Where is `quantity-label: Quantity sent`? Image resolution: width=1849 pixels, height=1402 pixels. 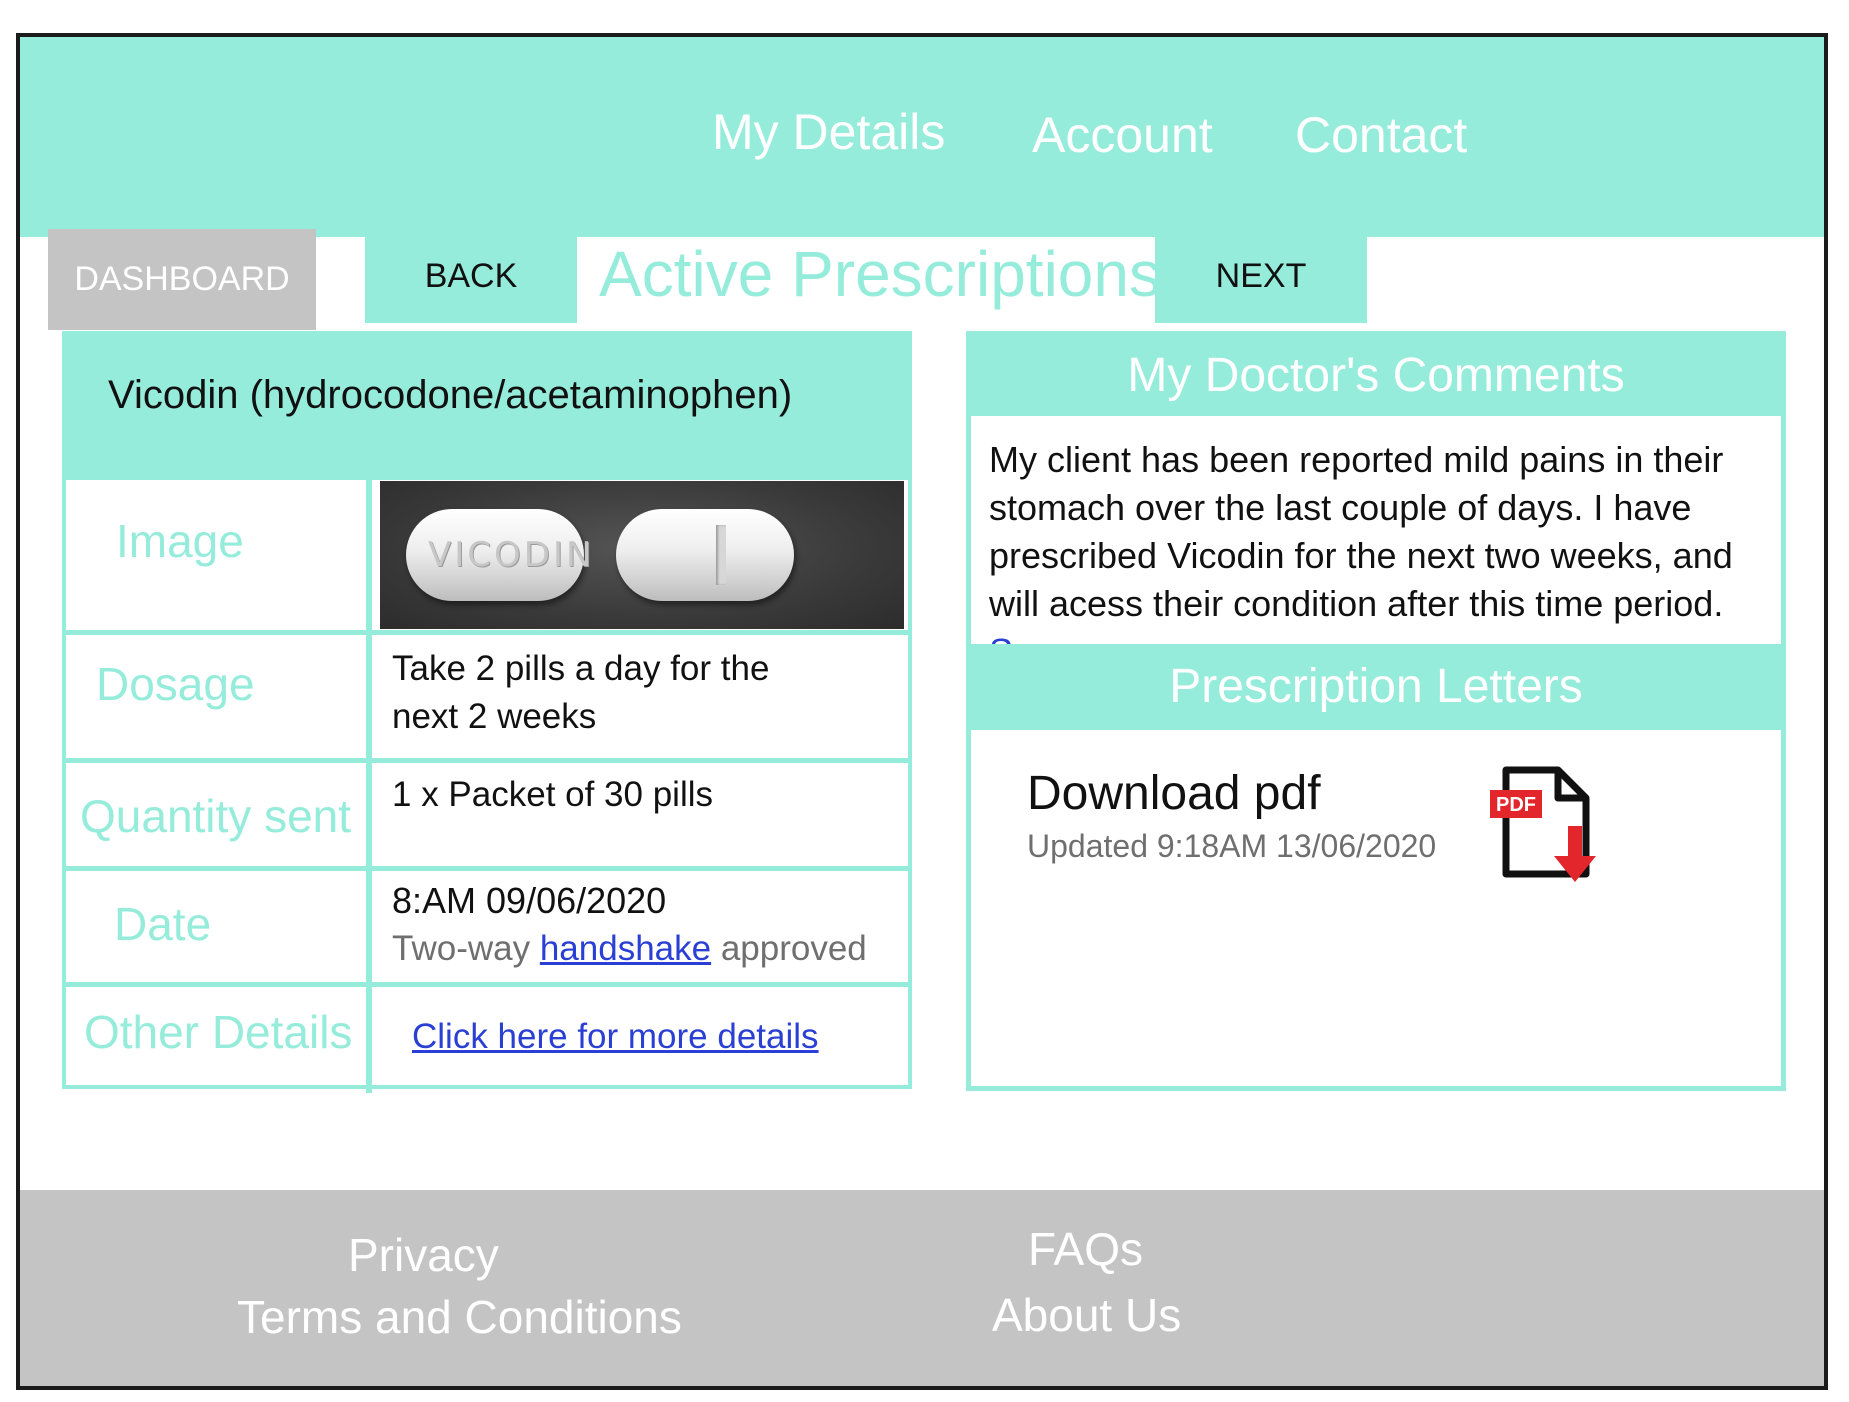 quantity-label: Quantity sent is located at coordinates (216, 816).